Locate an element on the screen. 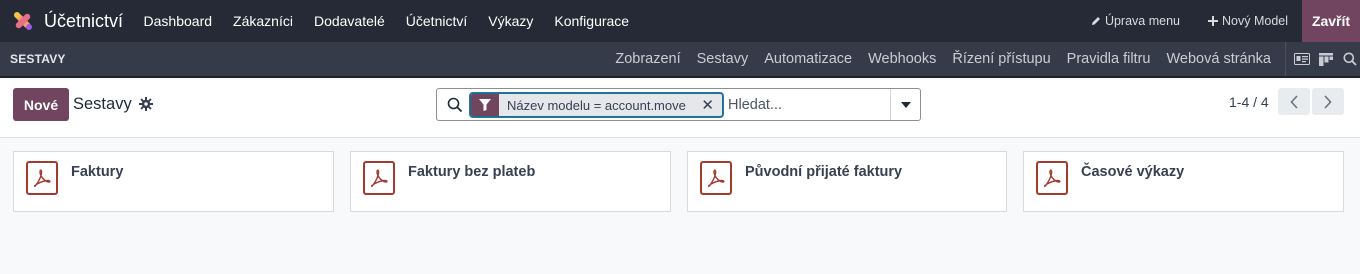 Image resolution: width=1360 pixels, height=274 pixels. menu-vendors: Dodavatelé is located at coordinates (349, 21).